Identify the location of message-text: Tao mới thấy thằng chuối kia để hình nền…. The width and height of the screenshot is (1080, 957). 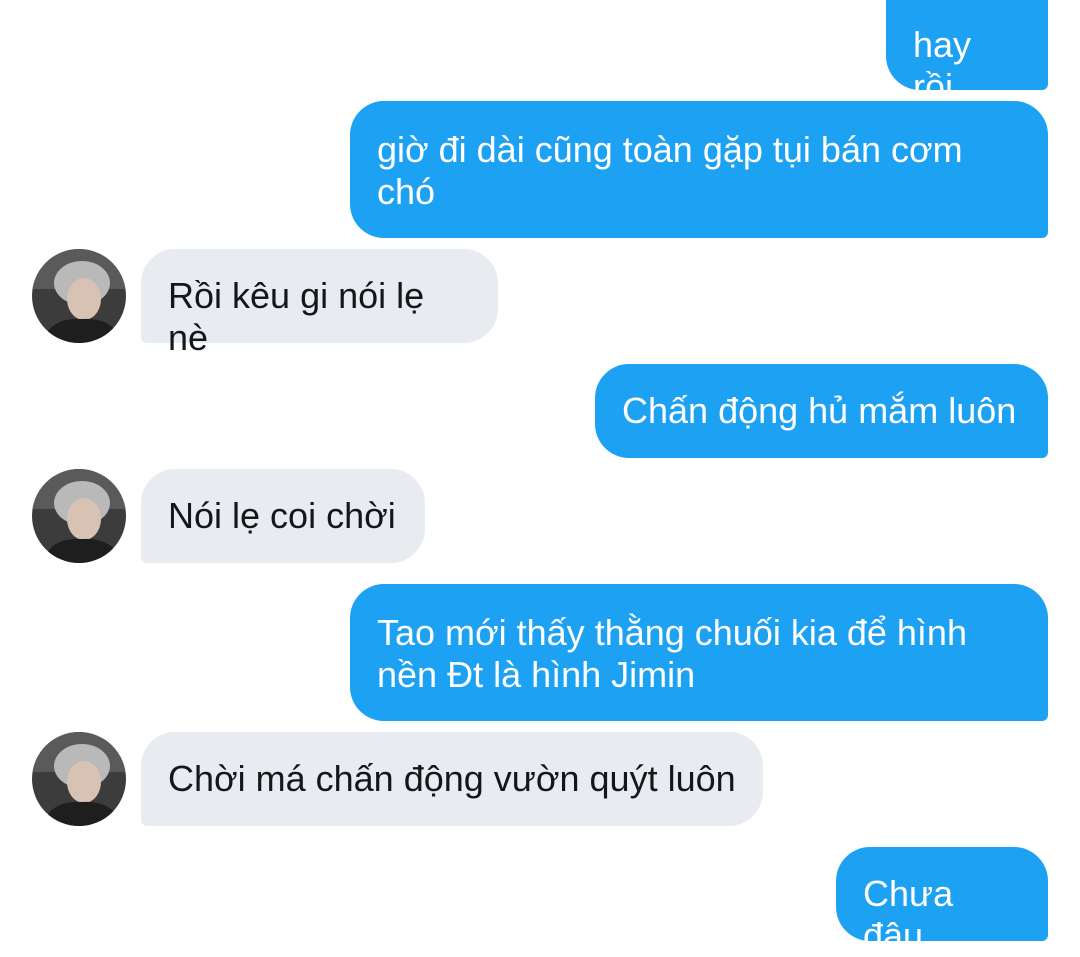
(672, 653).